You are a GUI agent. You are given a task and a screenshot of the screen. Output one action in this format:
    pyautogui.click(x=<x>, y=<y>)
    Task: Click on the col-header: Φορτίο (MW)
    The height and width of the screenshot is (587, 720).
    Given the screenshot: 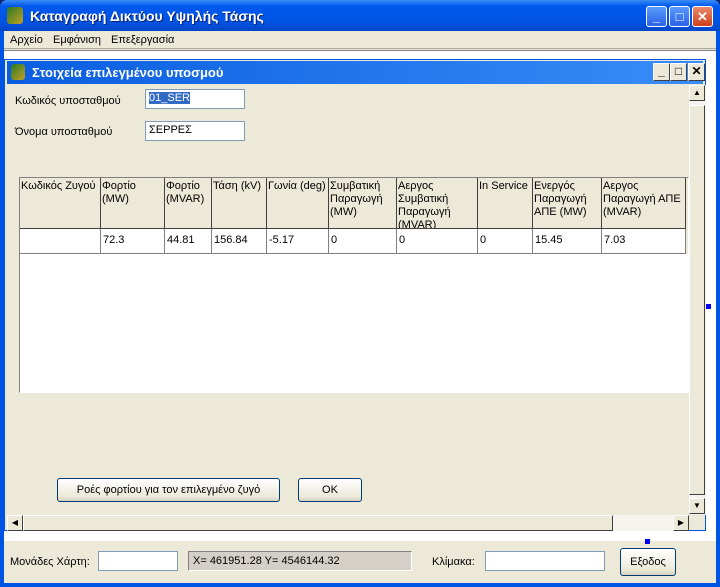 What is the action you would take?
    pyautogui.click(x=133, y=203)
    